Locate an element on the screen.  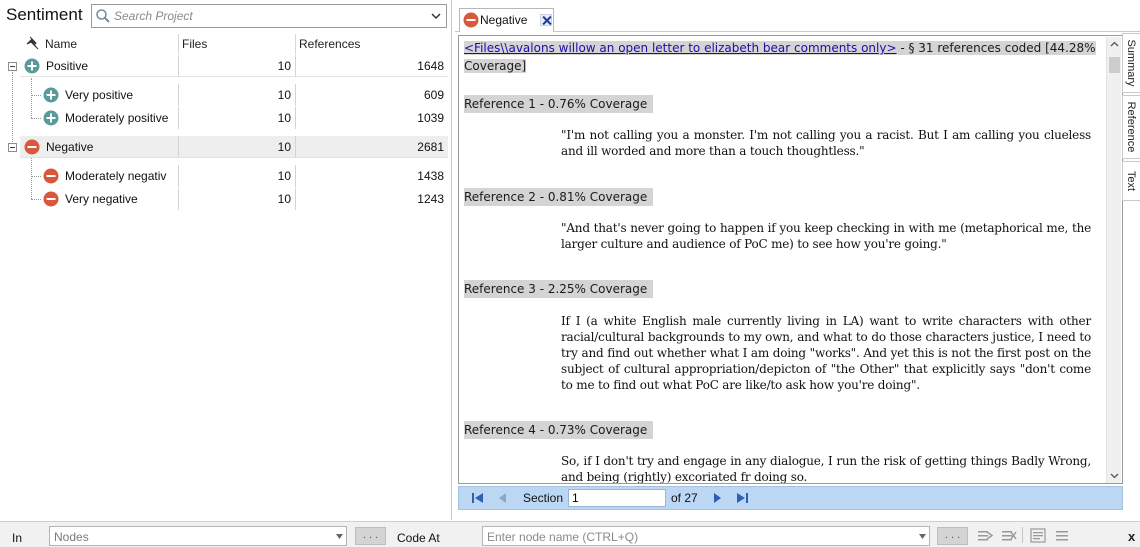
previous-section-icon is located at coordinates (503, 498).